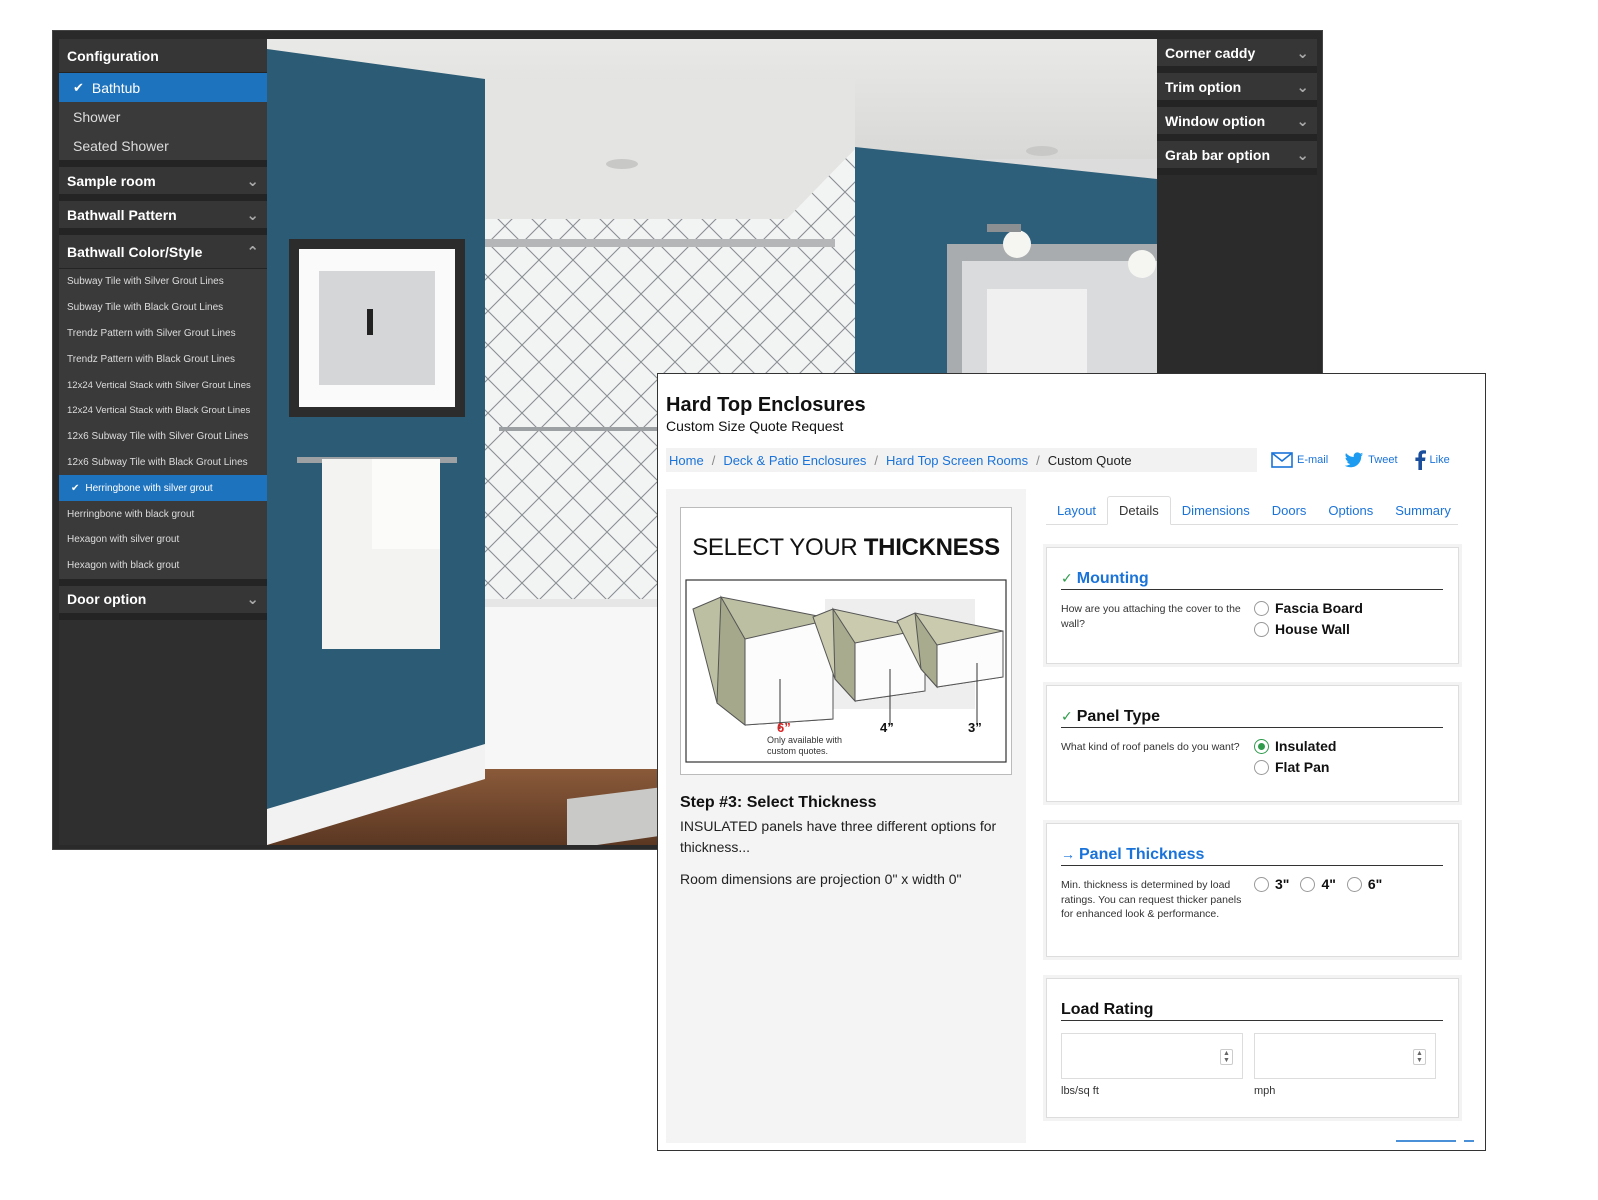  I want to click on figure-title-bold: THICKNESS, so click(931, 547).